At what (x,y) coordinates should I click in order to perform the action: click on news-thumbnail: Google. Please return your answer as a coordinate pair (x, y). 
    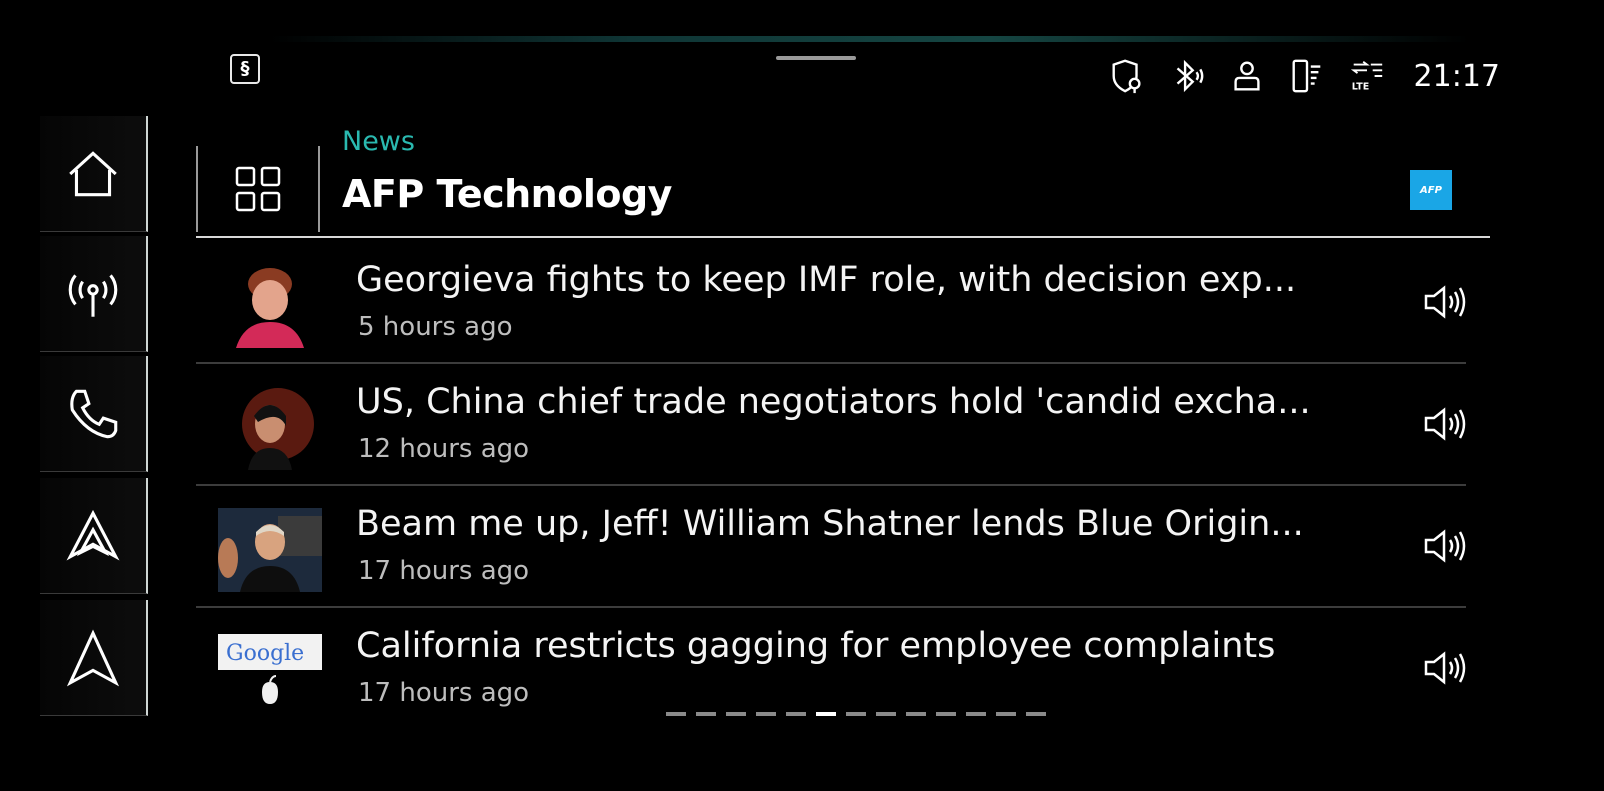
    Looking at the image, I should click on (270, 672).